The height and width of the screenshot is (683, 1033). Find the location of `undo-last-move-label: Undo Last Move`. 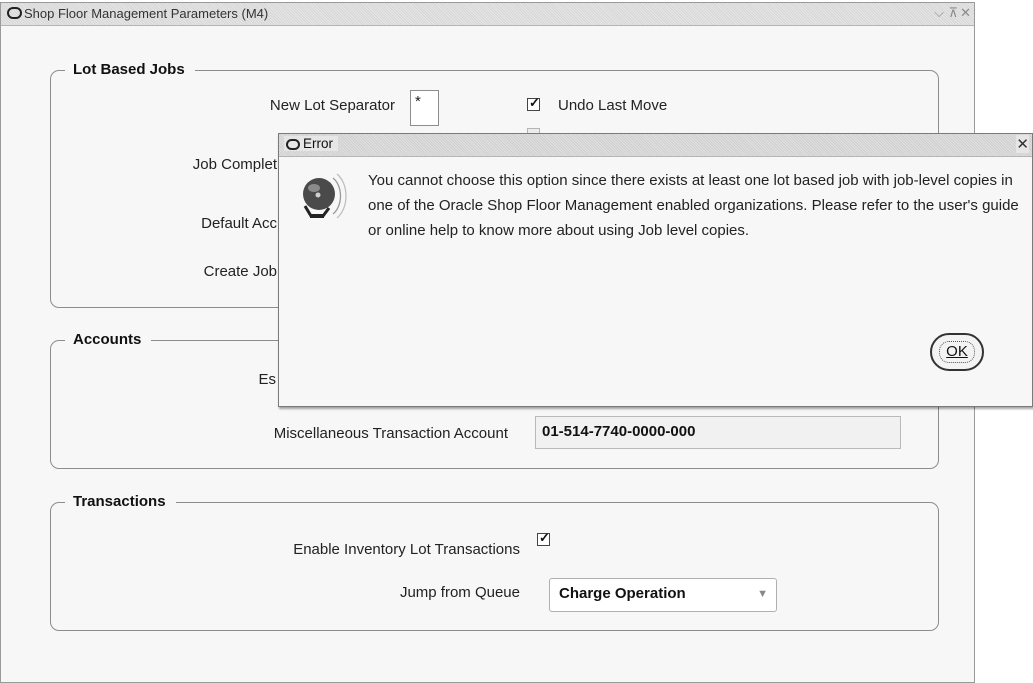

undo-last-move-label: Undo Last Move is located at coordinates (613, 105).